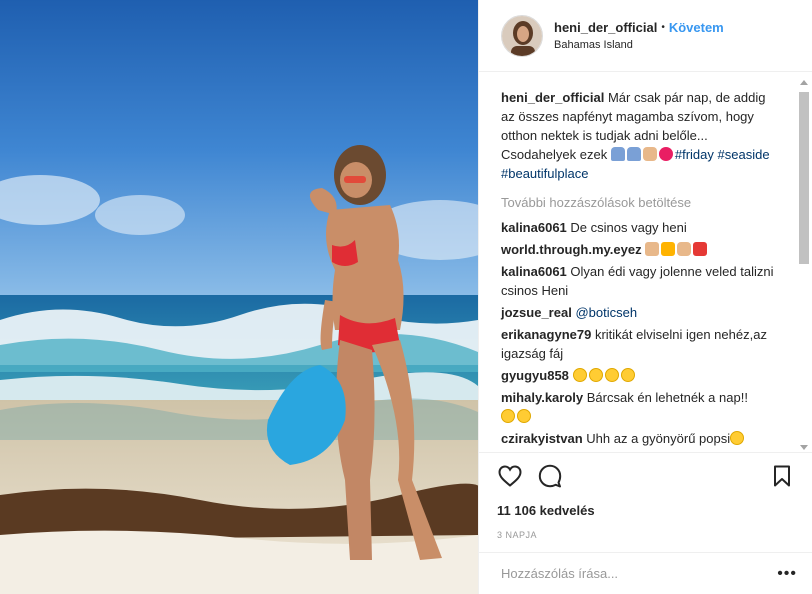 Image resolution: width=812 pixels, height=594 pixels. Describe the element at coordinates (804, 265) in the screenshot. I see `comments-scrollbar` at that location.